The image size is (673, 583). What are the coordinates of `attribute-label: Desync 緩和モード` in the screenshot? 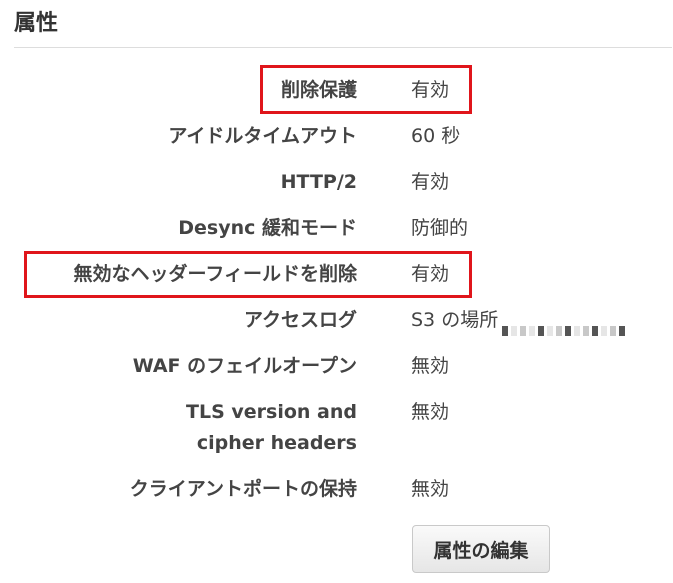 It's located at (267, 228).